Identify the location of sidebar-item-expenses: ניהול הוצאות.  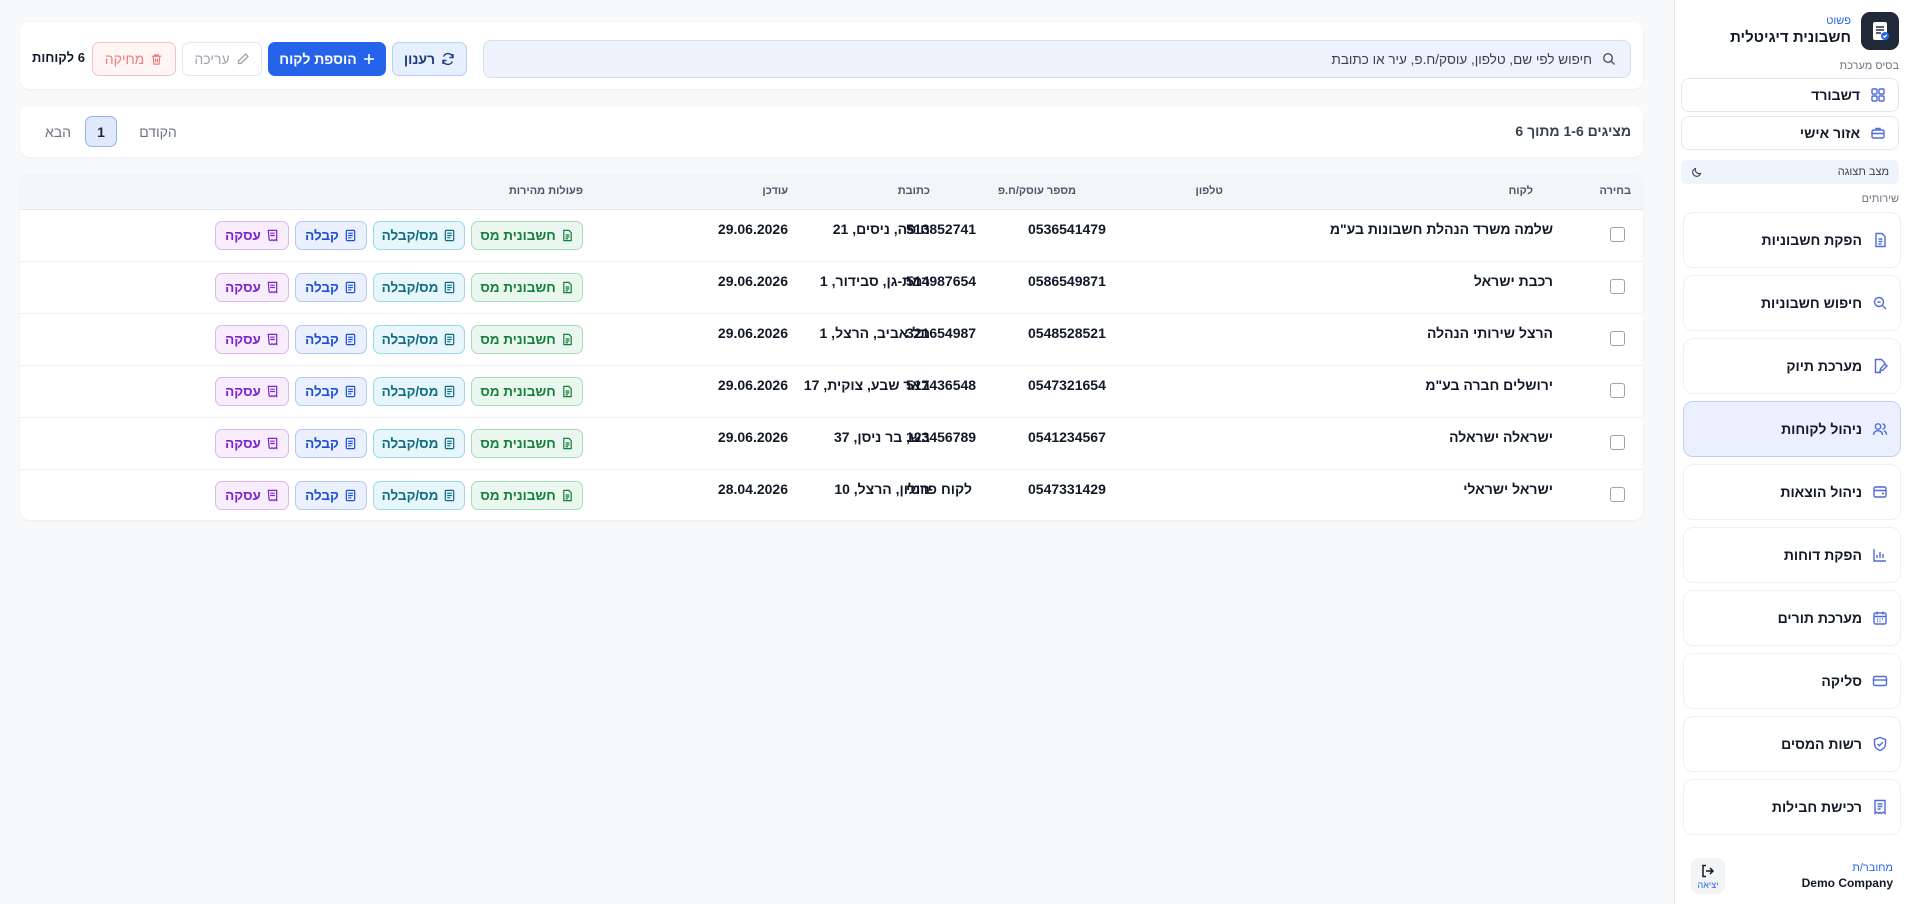
(1792, 492).